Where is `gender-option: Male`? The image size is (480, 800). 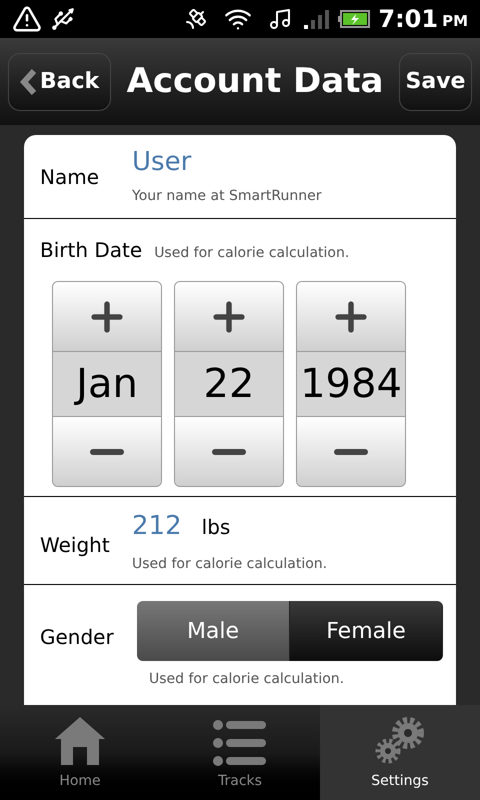 gender-option: Male is located at coordinates (213, 631).